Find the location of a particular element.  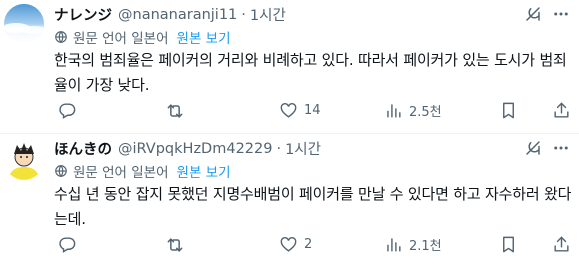

user-handle: @iRVpqkHzDm42229 is located at coordinates (195, 149).